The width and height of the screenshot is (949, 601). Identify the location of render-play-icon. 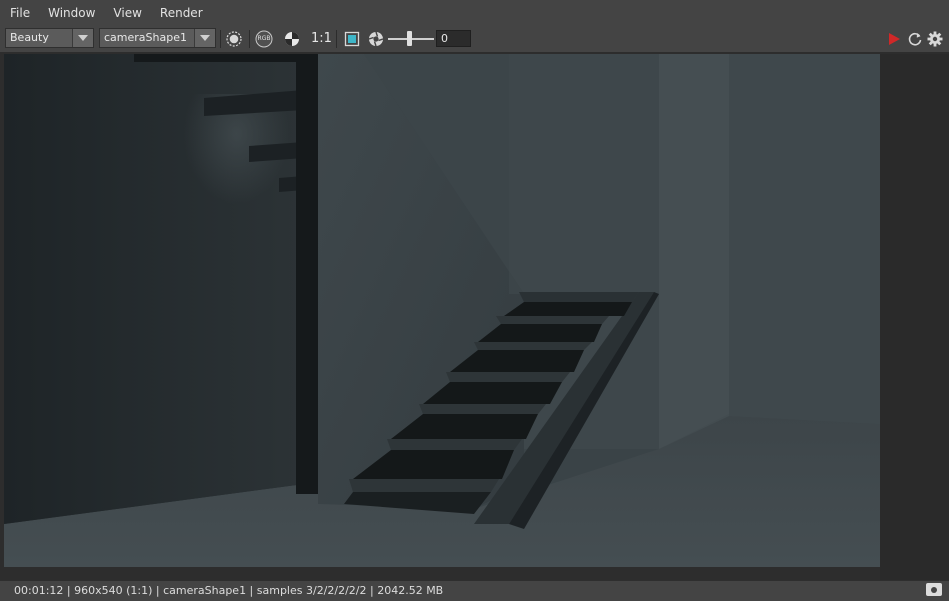
(894, 39).